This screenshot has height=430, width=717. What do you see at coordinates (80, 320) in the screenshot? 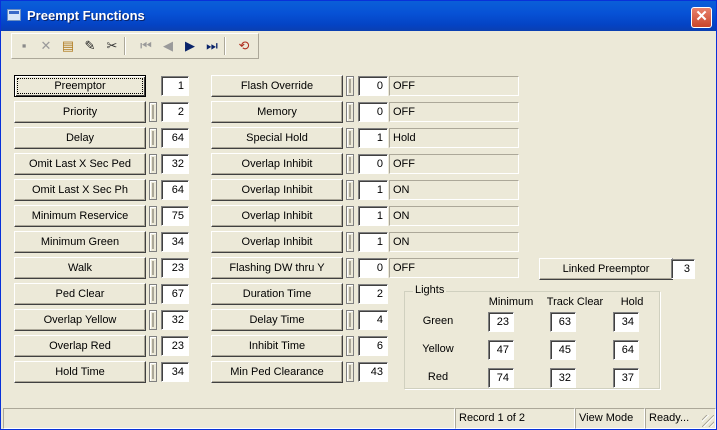
I see `field-button: Overlap Yellow` at bounding box center [80, 320].